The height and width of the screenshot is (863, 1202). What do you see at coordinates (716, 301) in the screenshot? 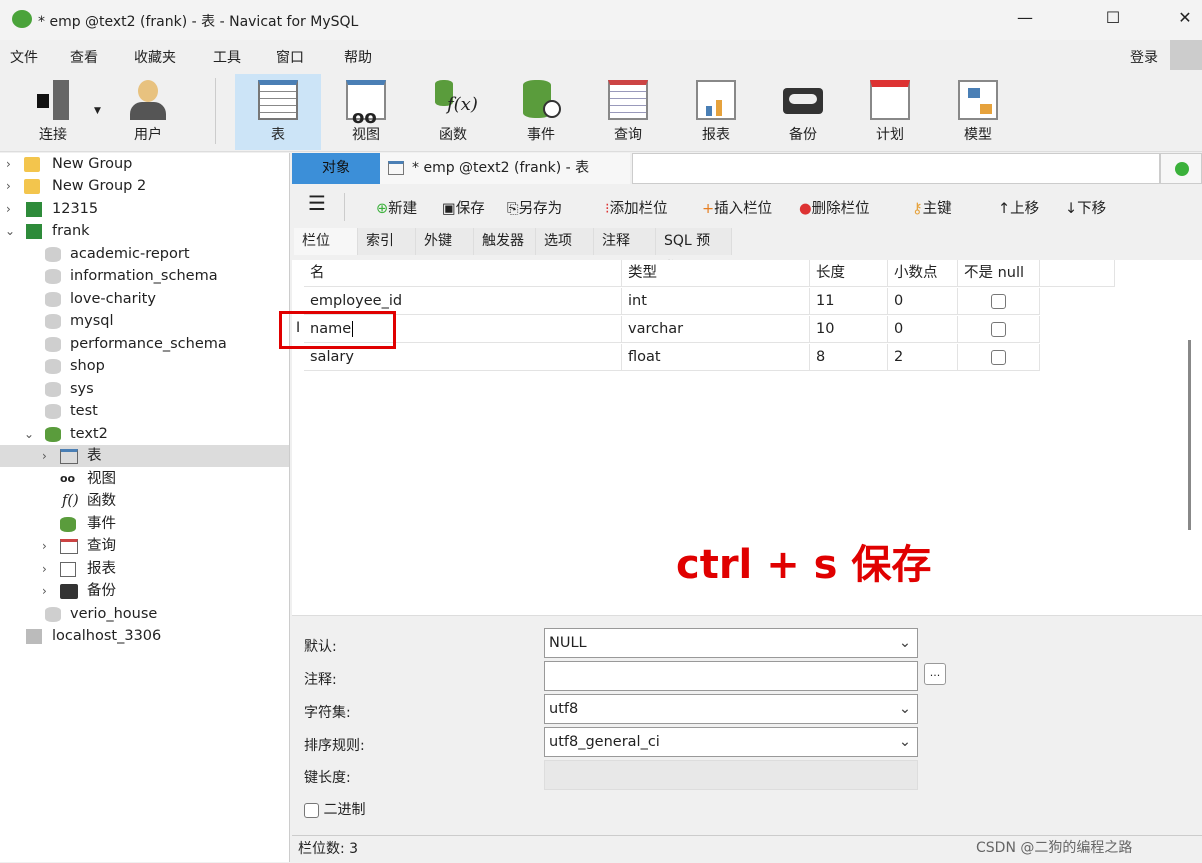
I see `cell-type: int` at bounding box center [716, 301].